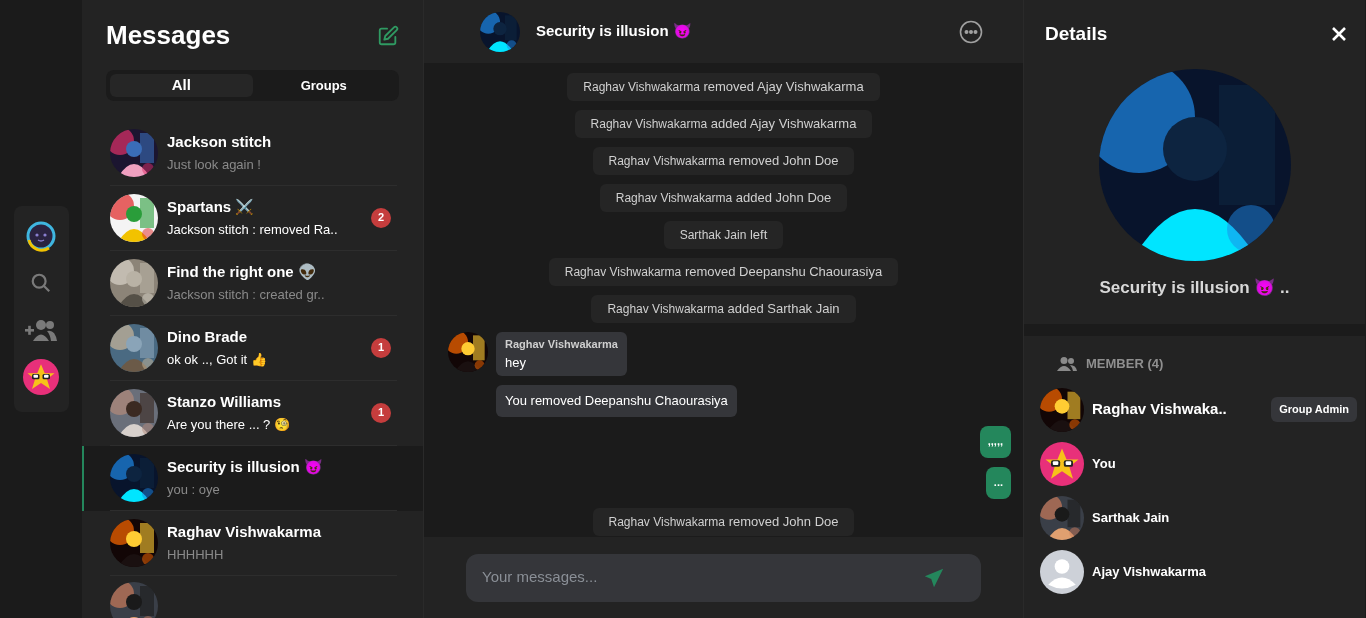 This screenshot has width=1366, height=618. Describe the element at coordinates (229, 425) in the screenshot. I see `chat-preview: Are you there ... ? 🧐` at that location.